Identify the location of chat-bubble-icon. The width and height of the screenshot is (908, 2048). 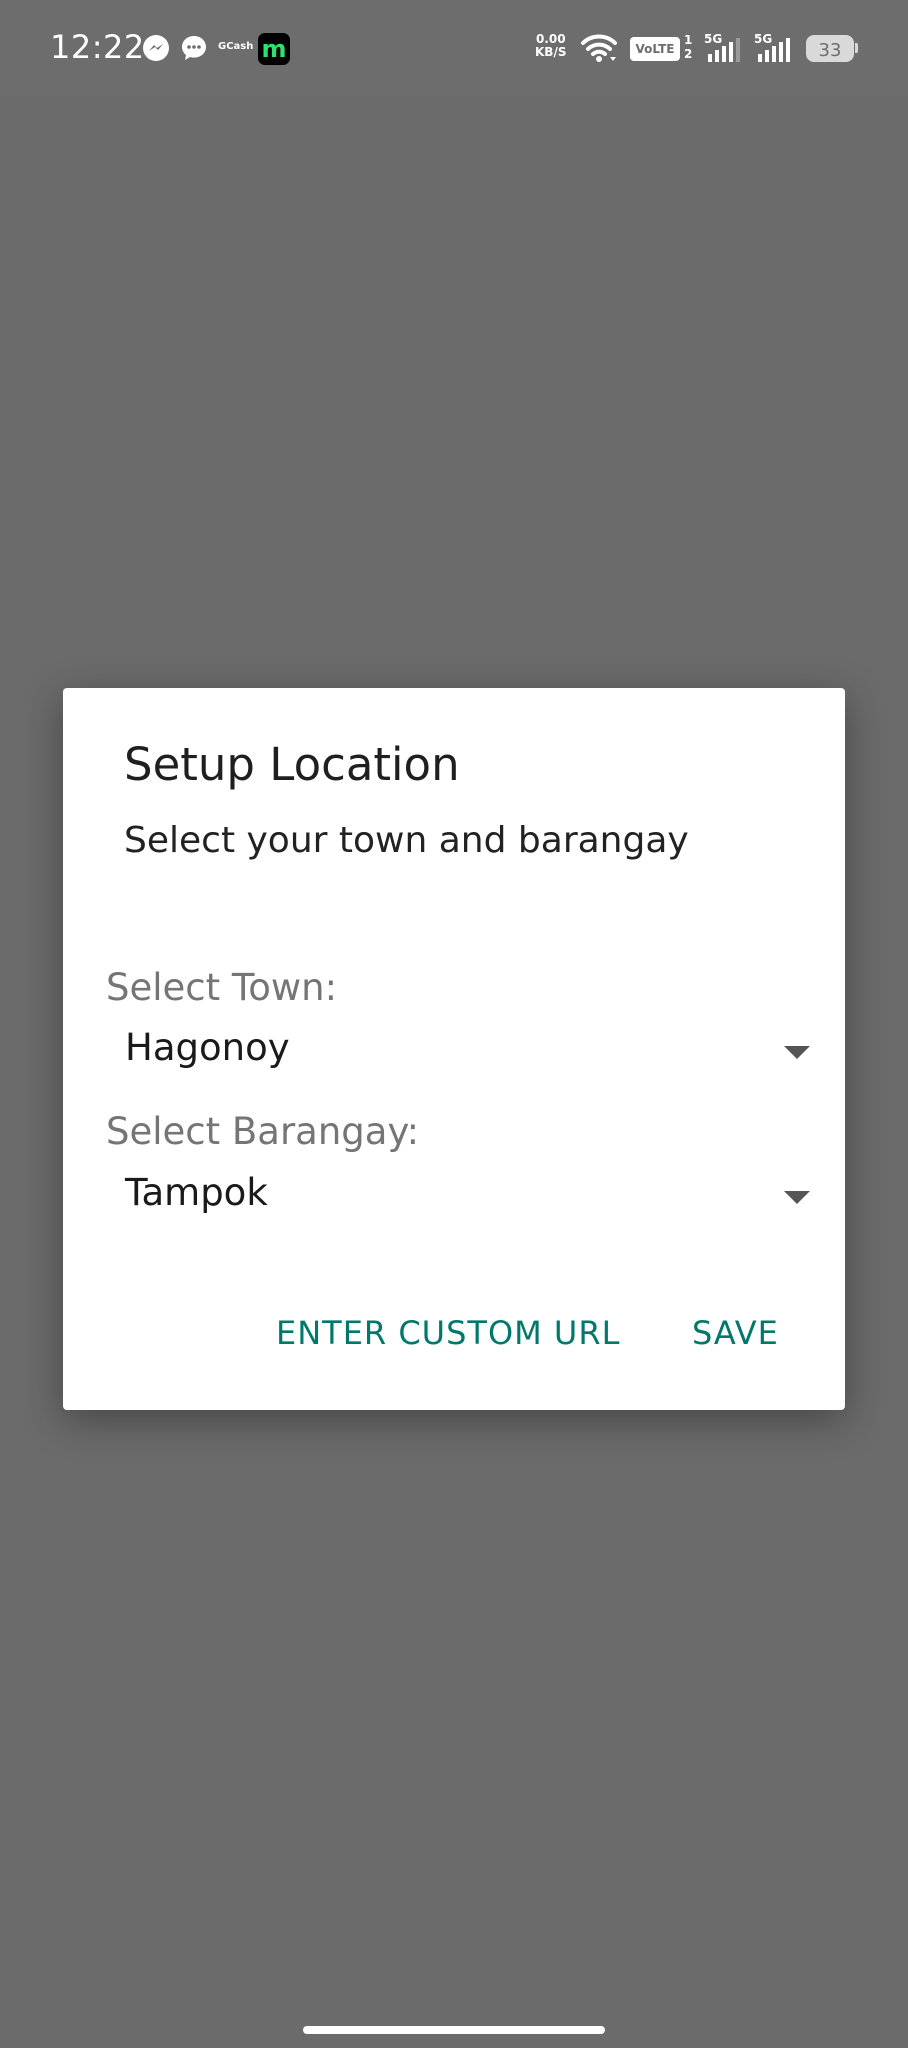
(194, 48).